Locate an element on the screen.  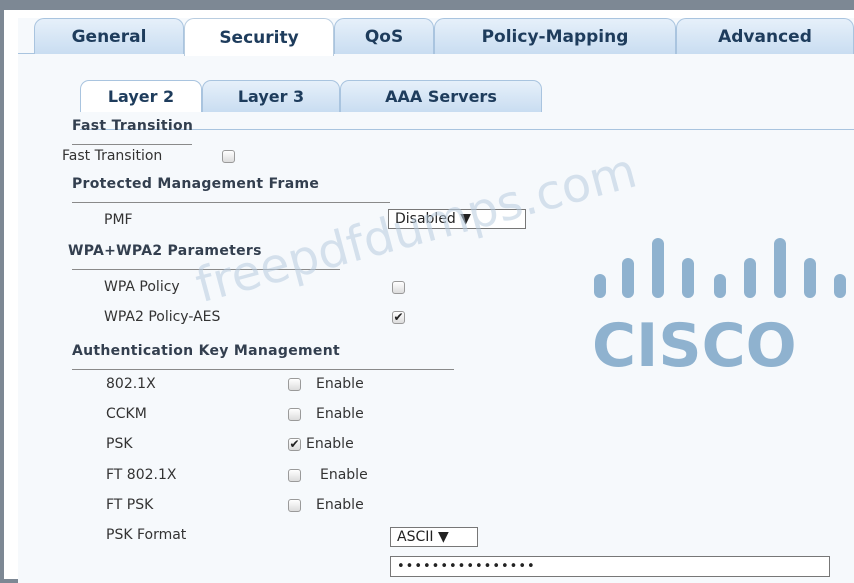
cisco-bars-icon: CISCO is located at coordinates (719, 309).